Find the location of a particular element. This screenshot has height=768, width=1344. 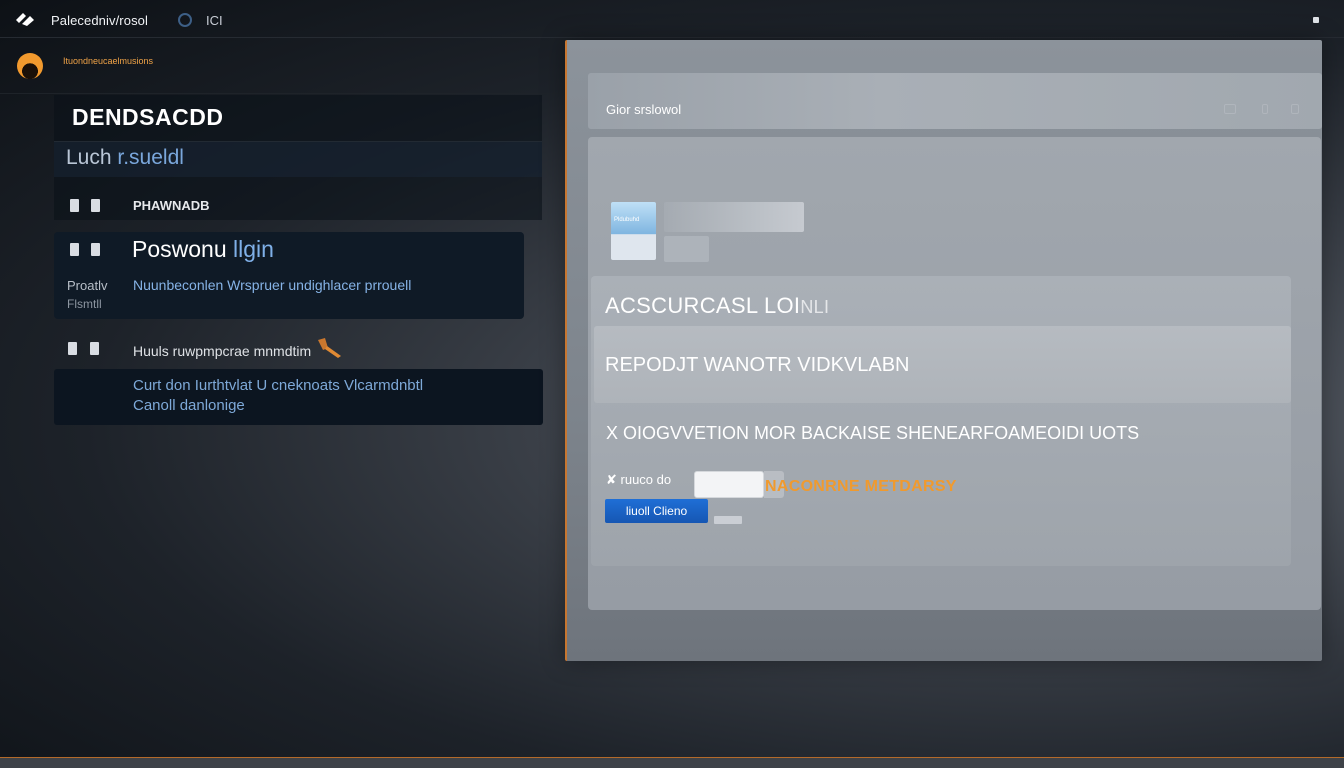

card-title-tail: NLI is located at coordinates (815, 307).